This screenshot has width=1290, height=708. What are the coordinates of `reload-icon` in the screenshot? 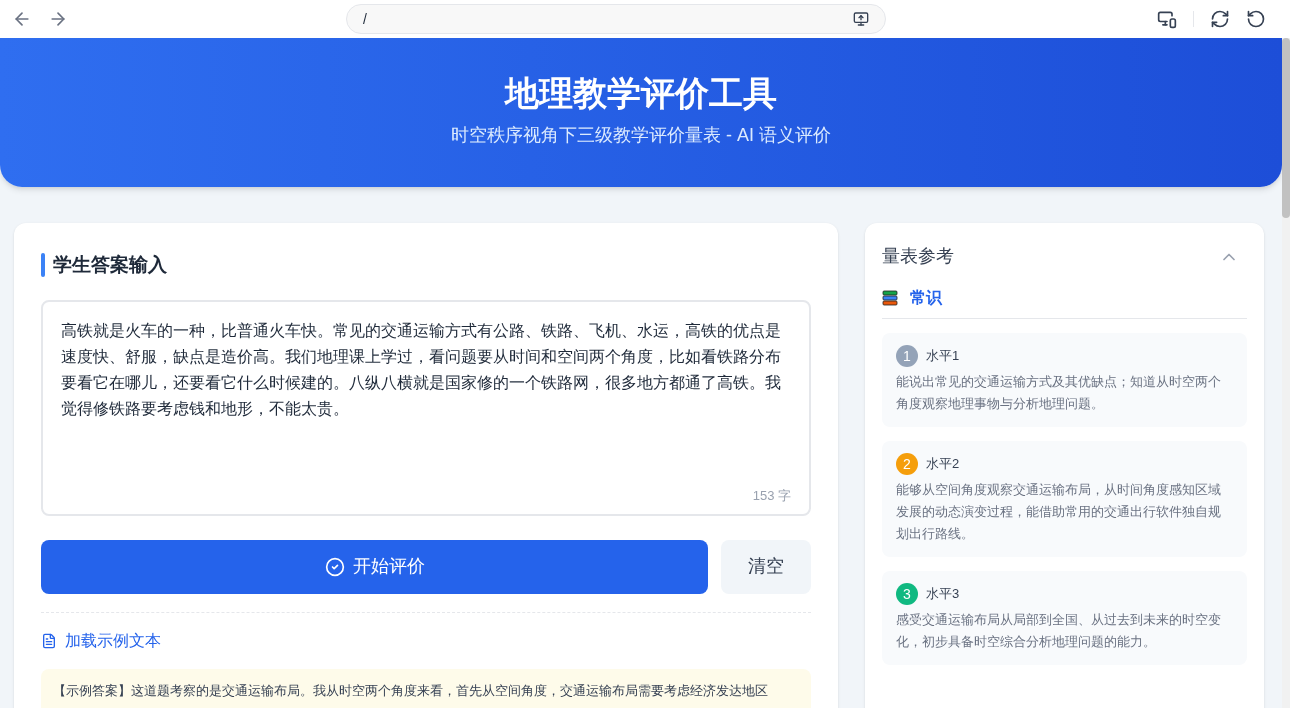 It's located at (1220, 19).